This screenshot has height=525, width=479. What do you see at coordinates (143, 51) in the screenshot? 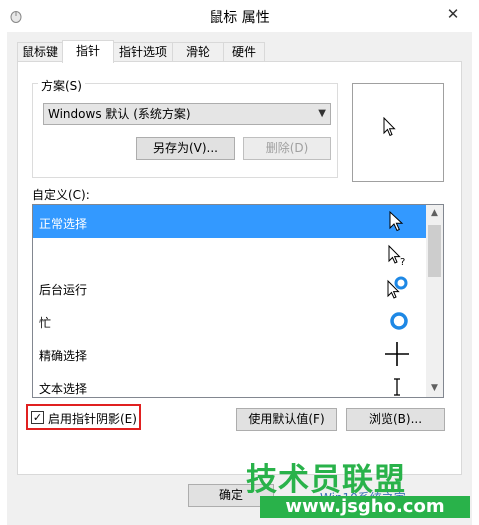
I see `tab-pointer-options: 指针选项` at bounding box center [143, 51].